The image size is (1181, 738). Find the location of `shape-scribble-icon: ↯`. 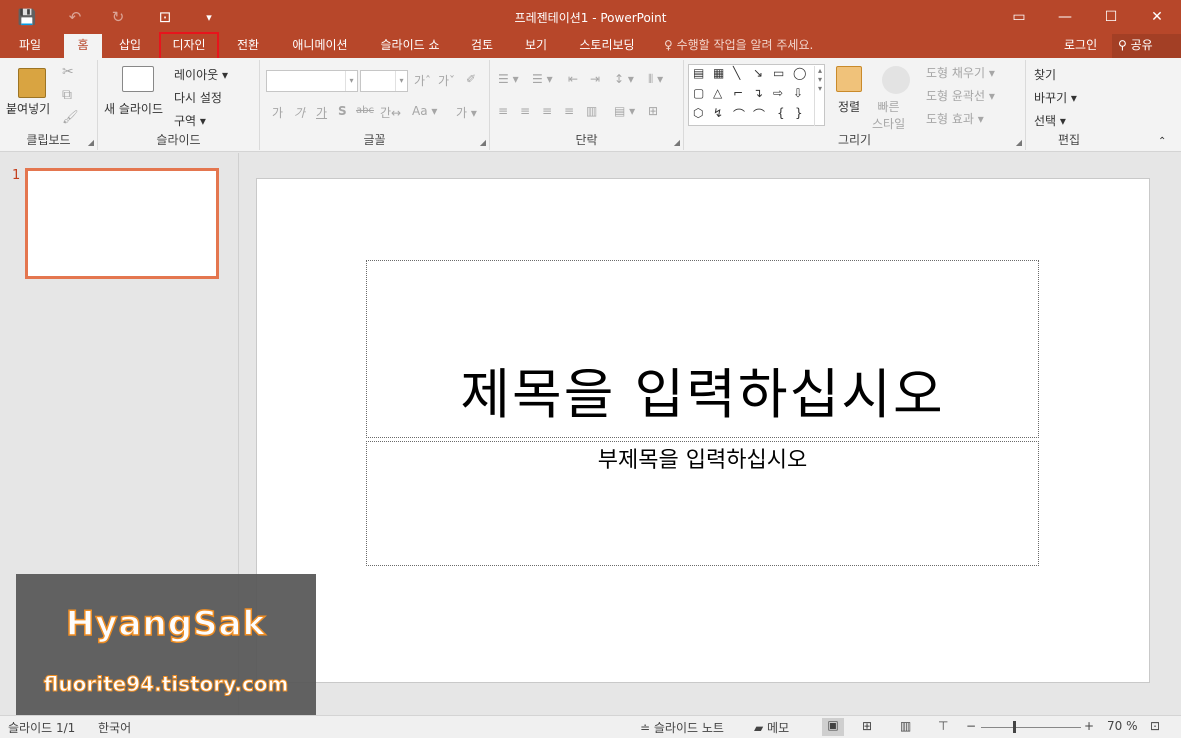

shape-scribble-icon: ↯ is located at coordinates (718, 113).